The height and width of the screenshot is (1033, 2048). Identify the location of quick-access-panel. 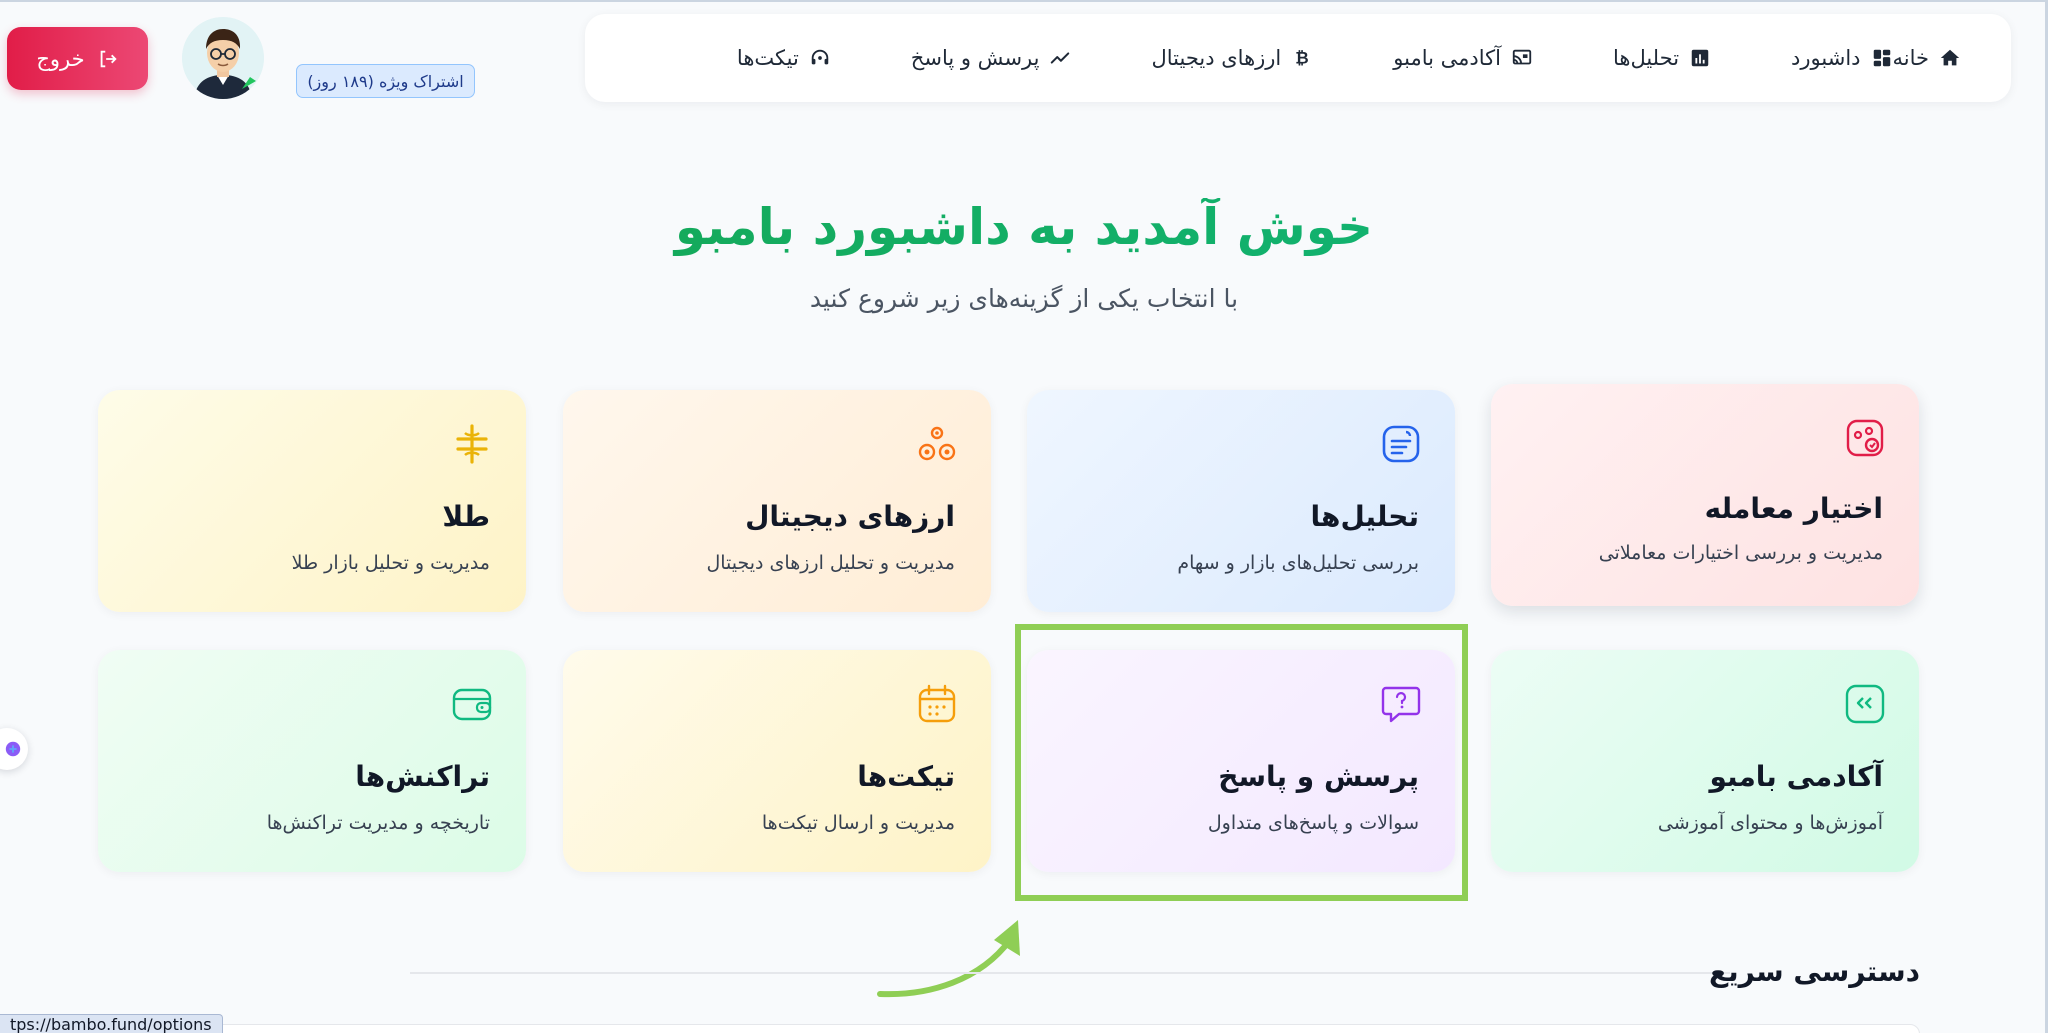
(1020, 1028).